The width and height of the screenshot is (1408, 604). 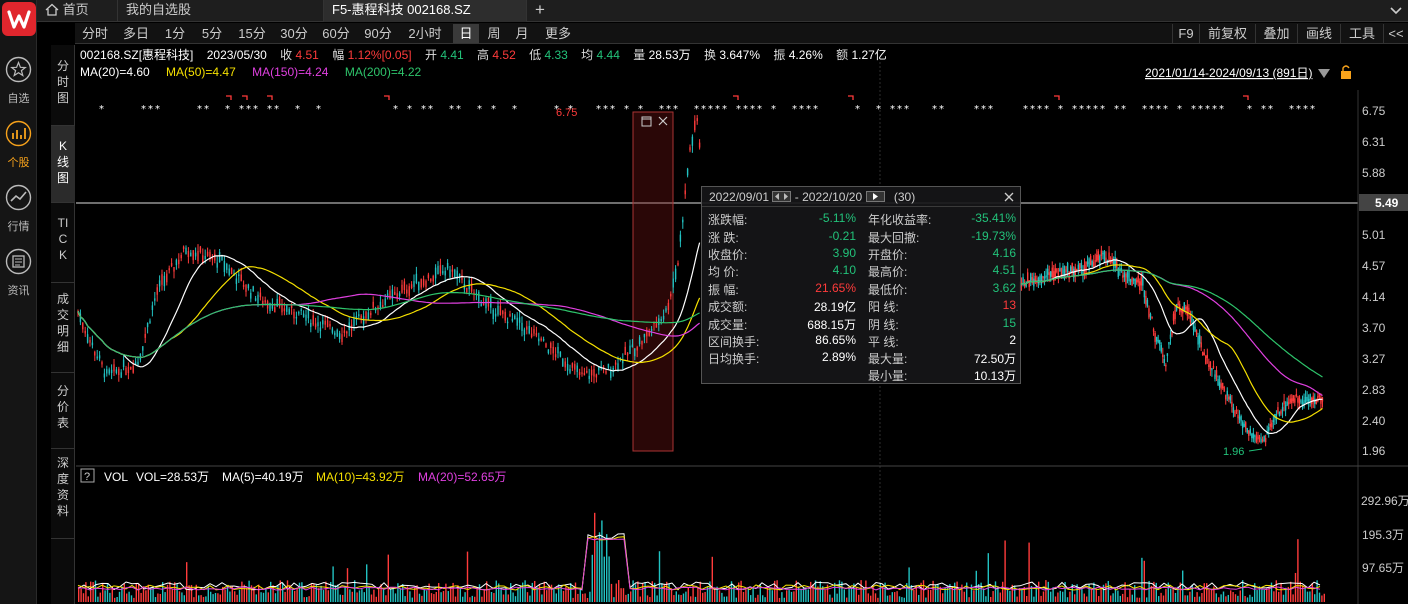 What do you see at coordinates (1383, 568) in the screenshot?
I see `volume-tick: 97.65万` at bounding box center [1383, 568].